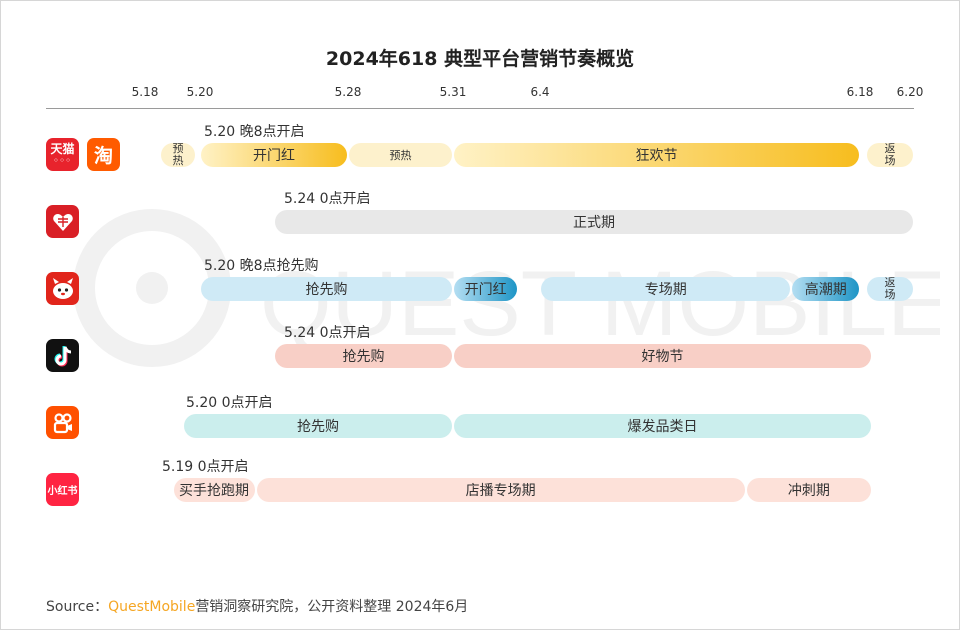  Describe the element at coordinates (103, 154) in the screenshot. I see `taobao-icon: 淘` at that location.